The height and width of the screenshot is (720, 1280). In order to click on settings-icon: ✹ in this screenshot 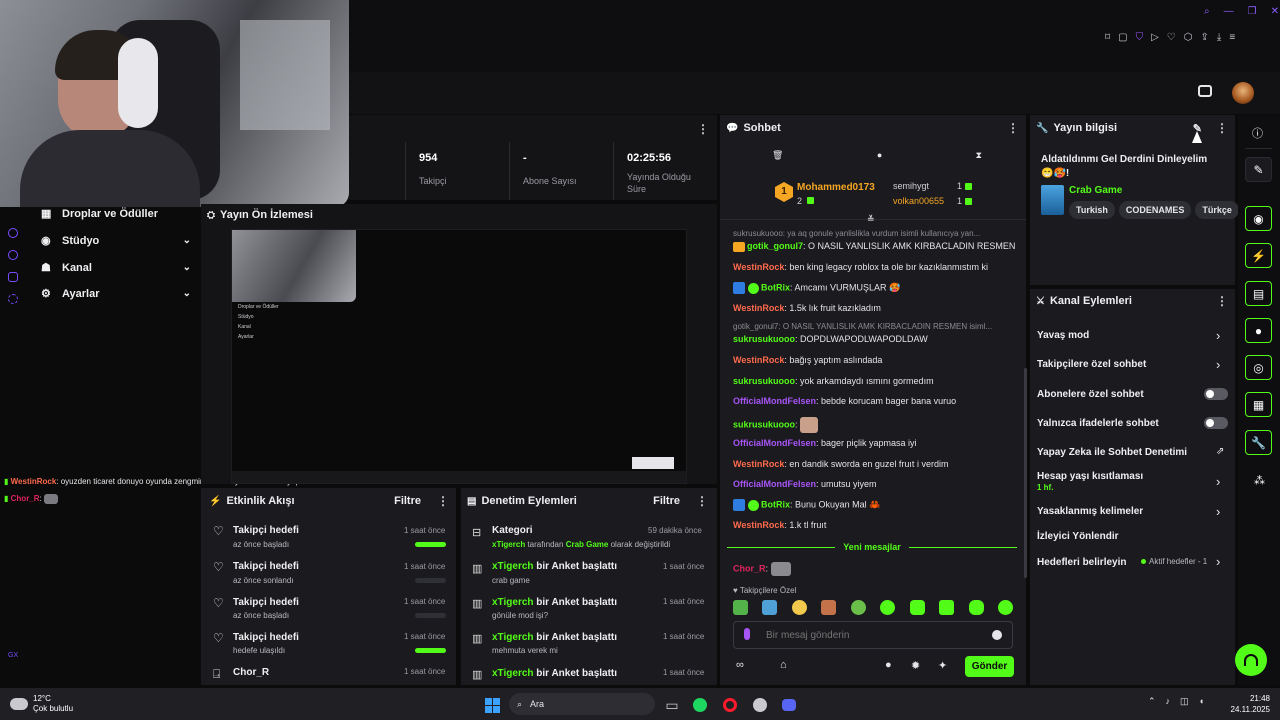, I will do `click(915, 665)`.